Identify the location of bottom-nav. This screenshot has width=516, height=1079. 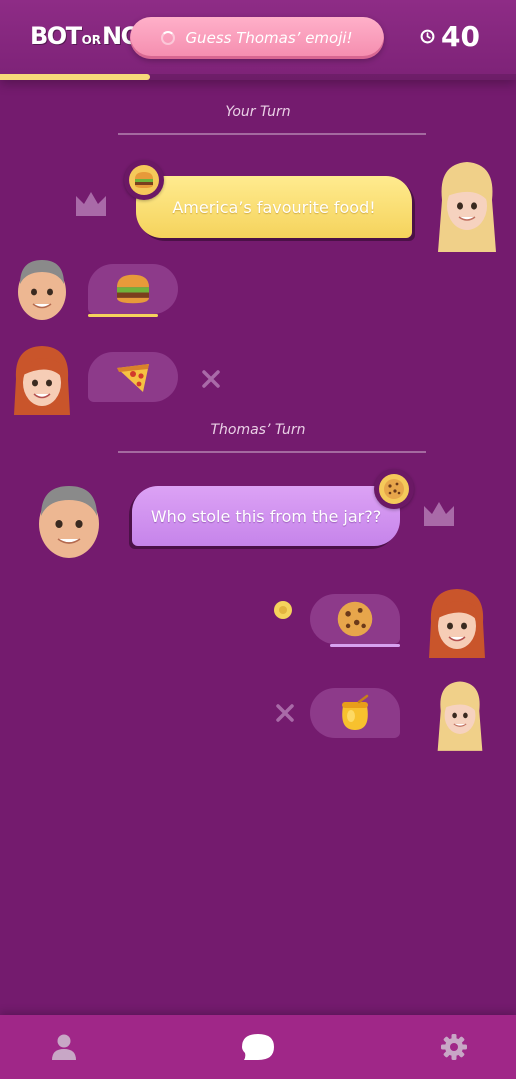
(258, 1047).